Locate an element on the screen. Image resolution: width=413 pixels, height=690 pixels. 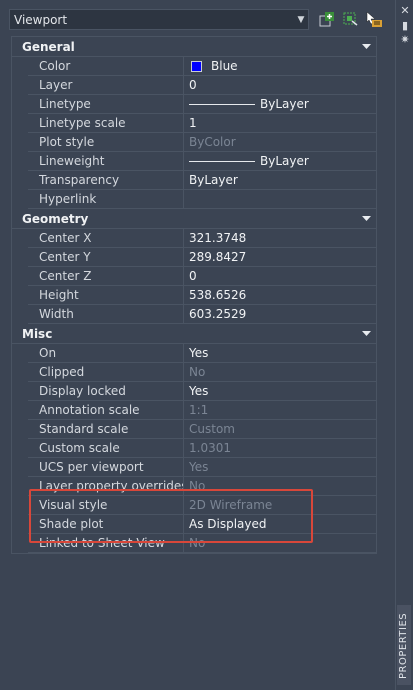
quick-select-icon is located at coordinates (374, 18).